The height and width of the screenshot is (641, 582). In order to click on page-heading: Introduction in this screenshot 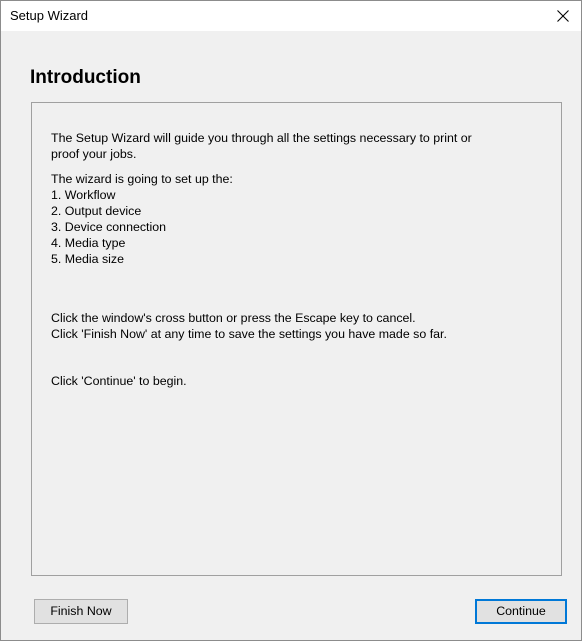, I will do `click(85, 77)`.